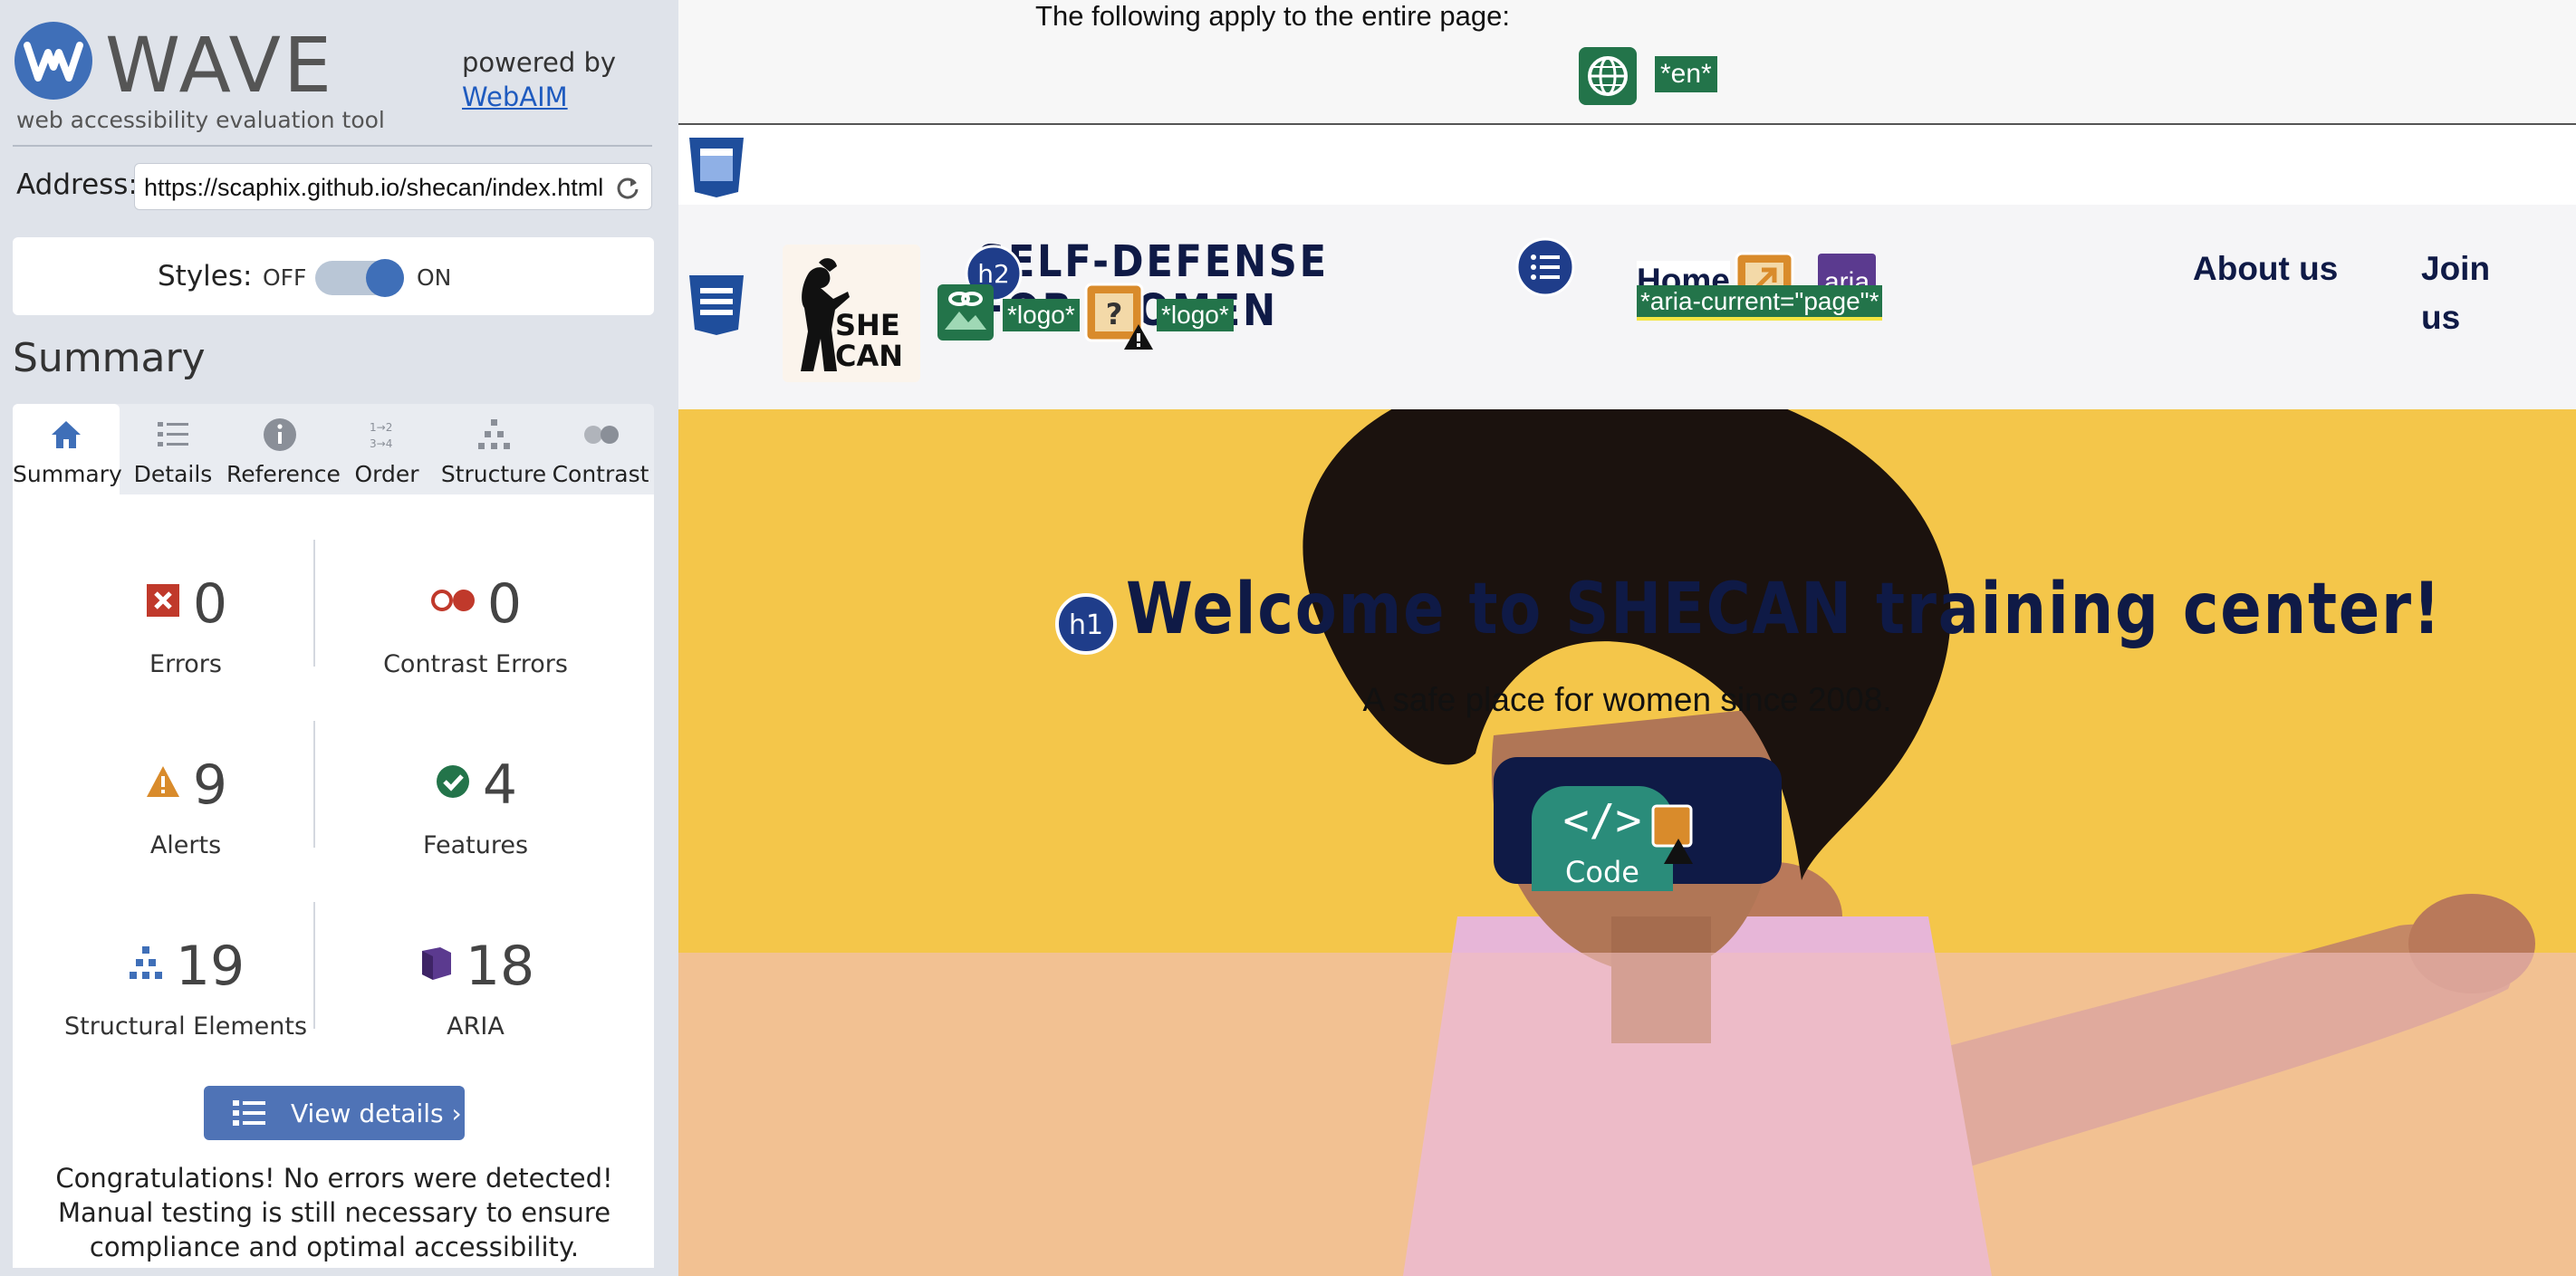 The height and width of the screenshot is (1276, 2576). What do you see at coordinates (1784, 609) in the screenshot?
I see `hero-title: Welcome to SHECAN training center!` at bounding box center [1784, 609].